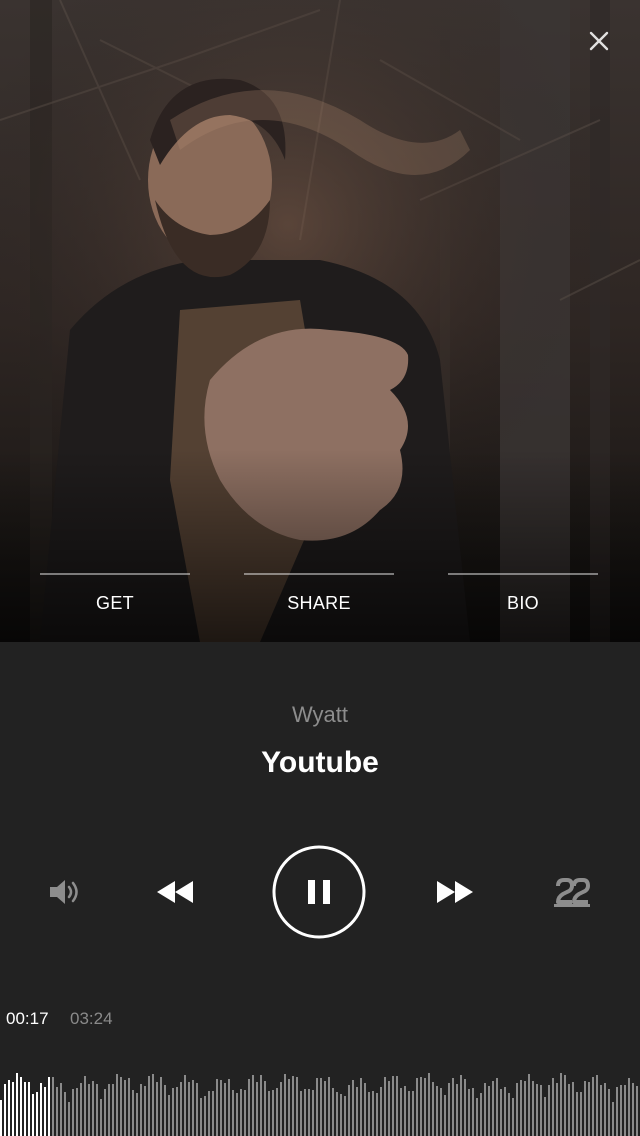 The image size is (640, 1136). Describe the element at coordinates (91, 1018) in the screenshot. I see `total-time: 03:24` at that location.